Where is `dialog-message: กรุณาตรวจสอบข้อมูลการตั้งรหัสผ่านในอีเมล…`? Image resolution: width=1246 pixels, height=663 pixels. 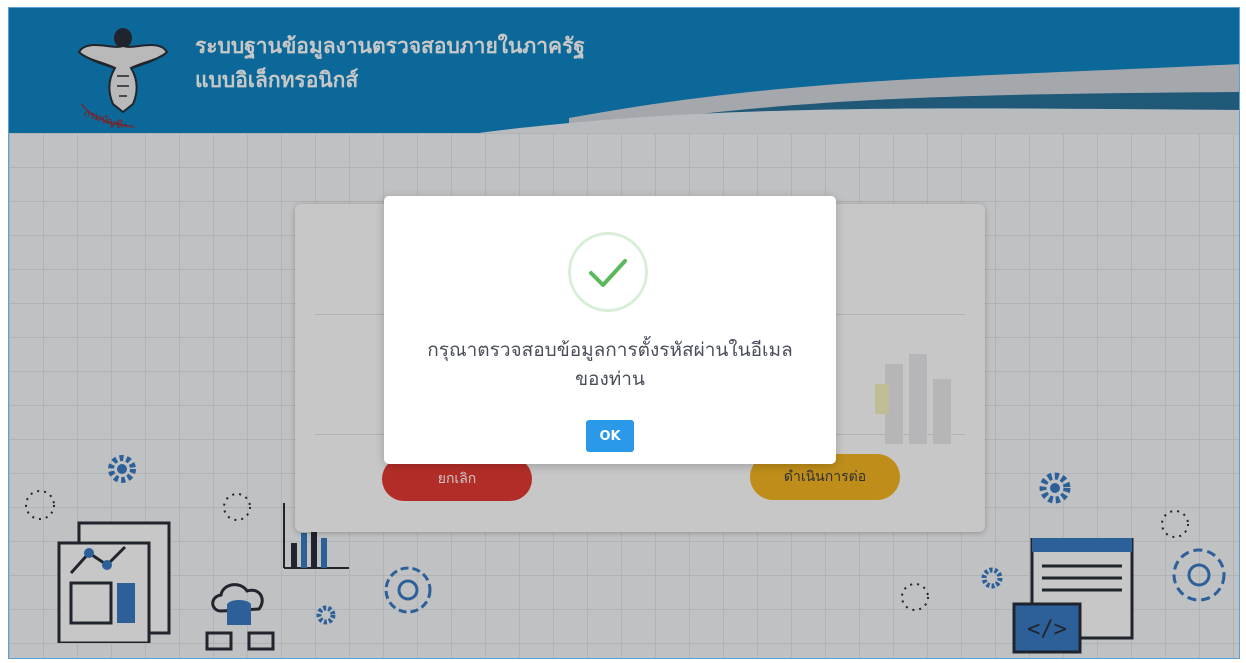
dialog-message: กรุณาตรวจสอบข้อมูลการตั้งรหัสผ่านในอีเมล… is located at coordinates (610, 365).